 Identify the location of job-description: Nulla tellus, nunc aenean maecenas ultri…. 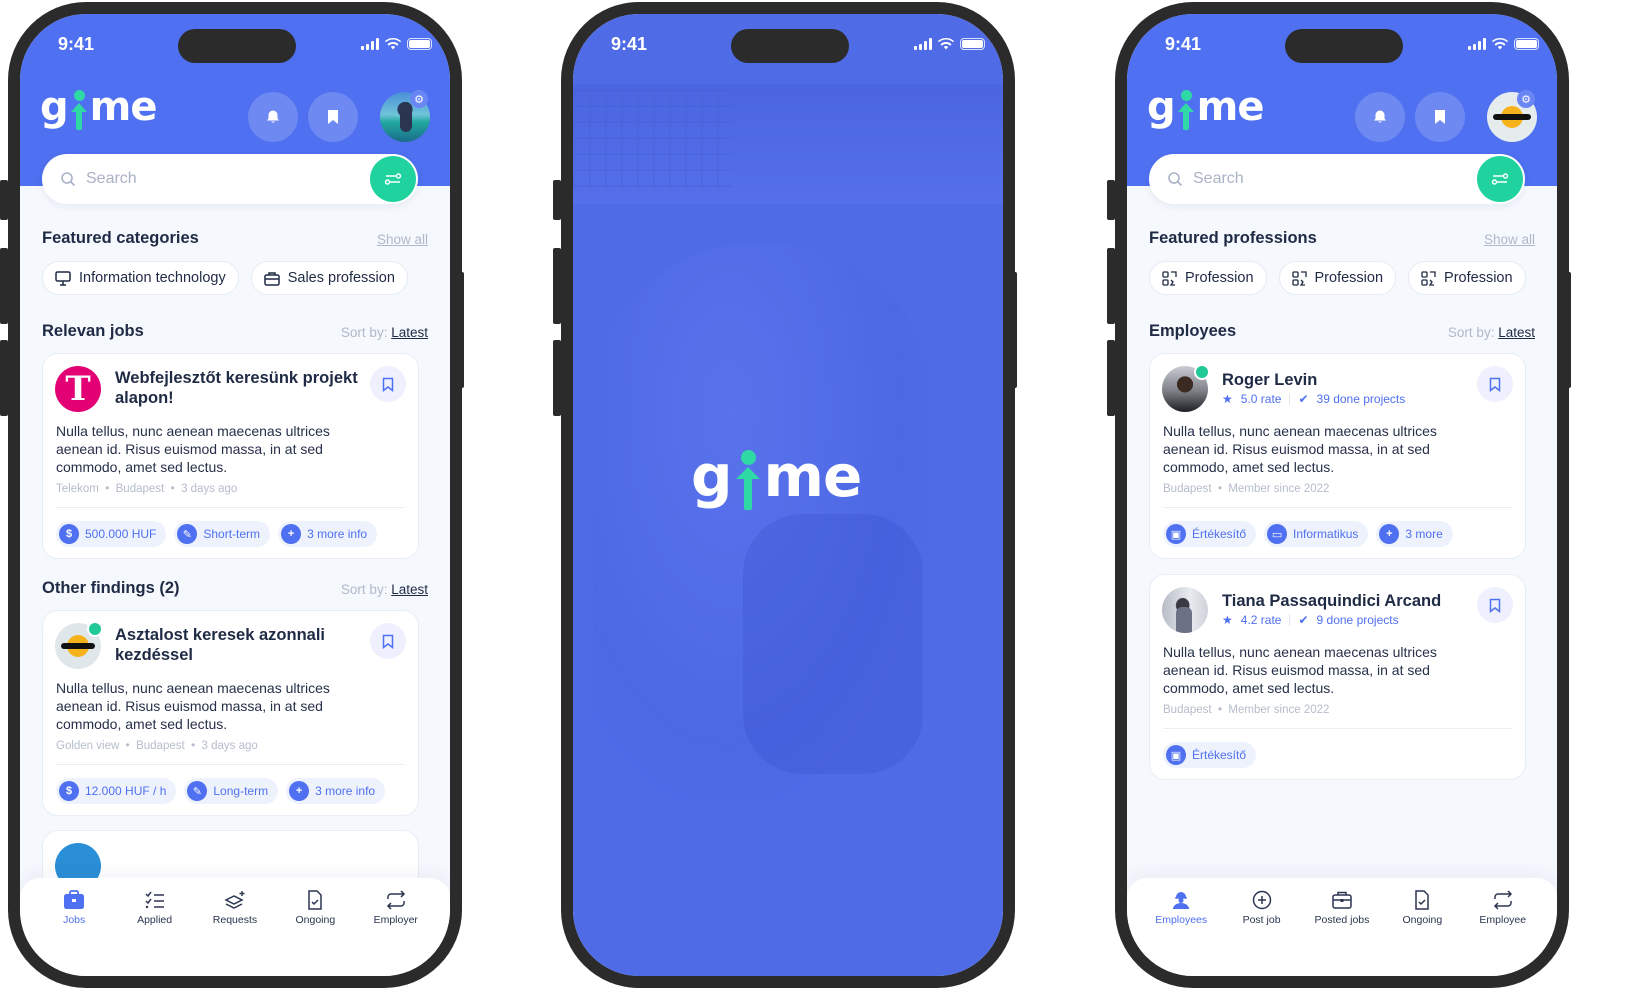
(193, 449).